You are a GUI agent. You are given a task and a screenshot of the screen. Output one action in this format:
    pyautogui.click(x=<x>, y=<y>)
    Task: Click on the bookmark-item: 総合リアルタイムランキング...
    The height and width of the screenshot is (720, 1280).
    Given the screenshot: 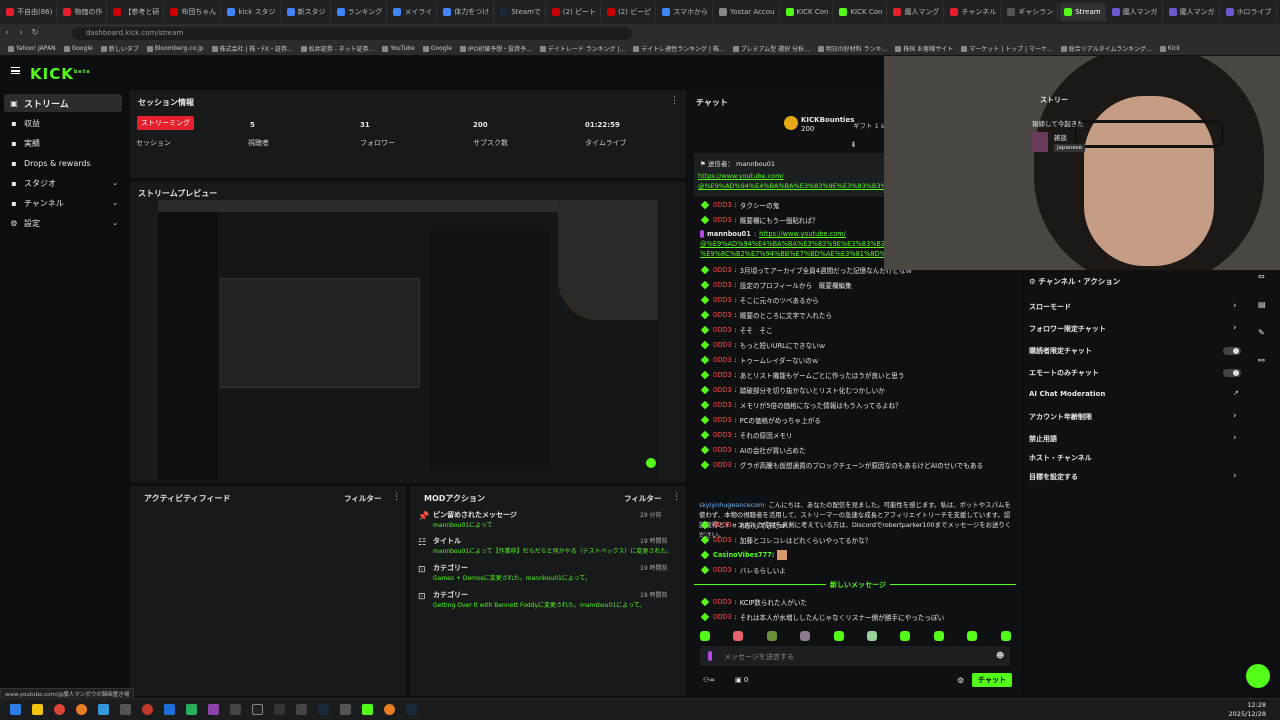 What is the action you would take?
    pyautogui.click(x=1106, y=48)
    